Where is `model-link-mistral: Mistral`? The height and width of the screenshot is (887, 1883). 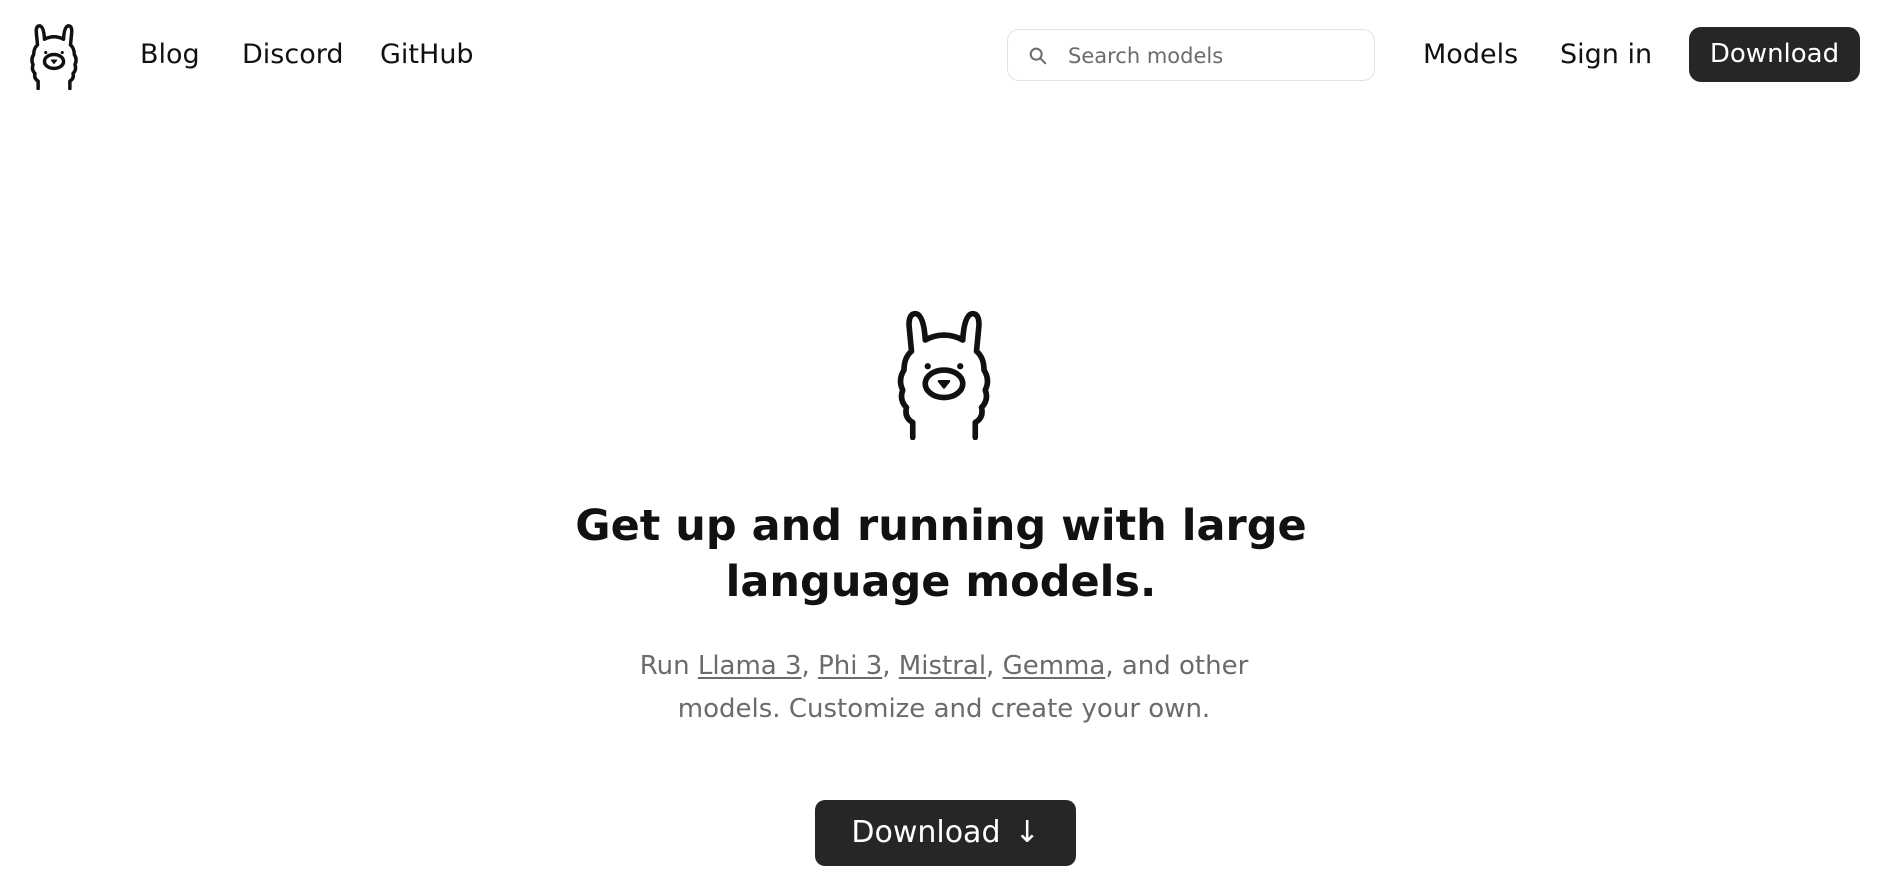 model-link-mistral: Mistral is located at coordinates (942, 666).